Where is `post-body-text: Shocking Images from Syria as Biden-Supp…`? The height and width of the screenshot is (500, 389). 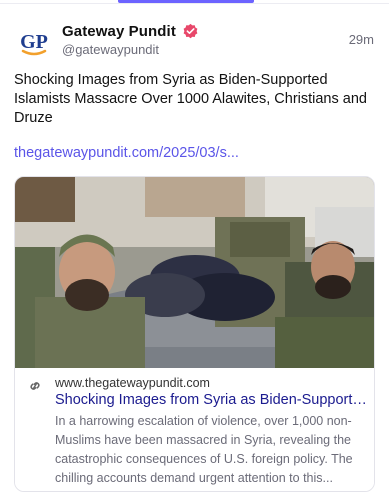
post-body-text: Shocking Images from Syria as Biden-Supp… is located at coordinates (190, 99).